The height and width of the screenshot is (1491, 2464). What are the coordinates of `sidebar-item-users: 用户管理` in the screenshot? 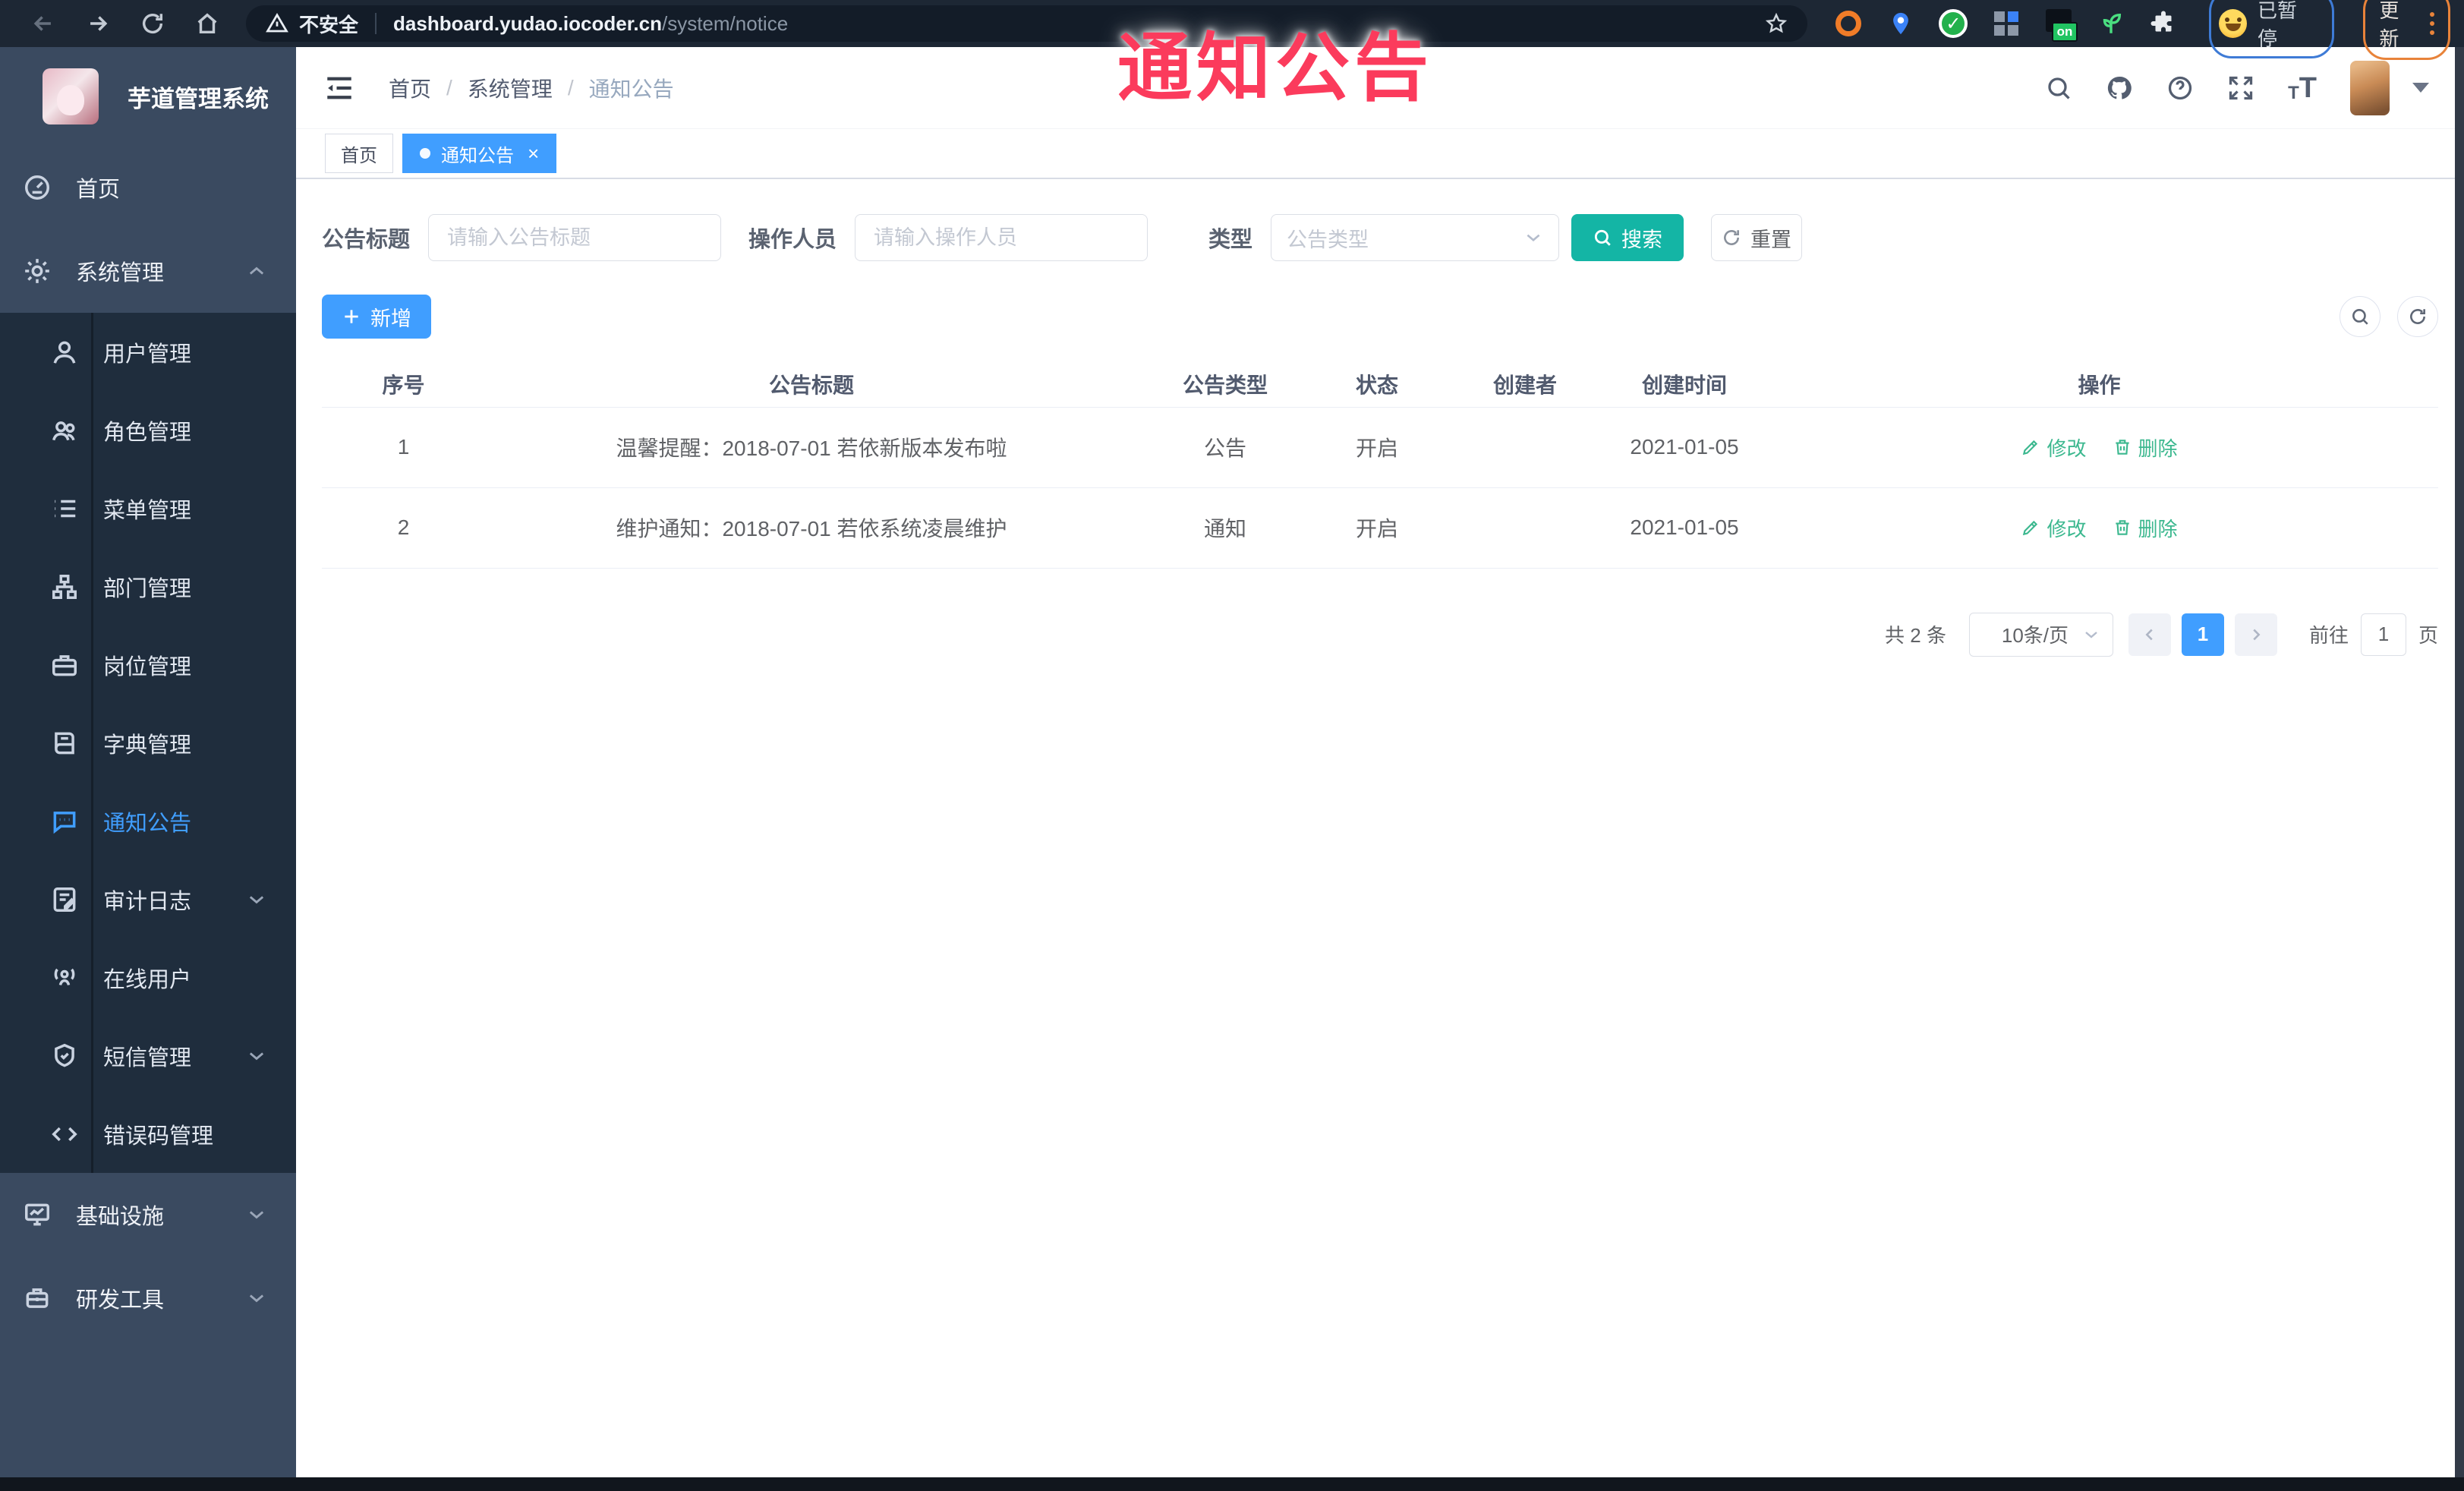 It's located at (148, 352).